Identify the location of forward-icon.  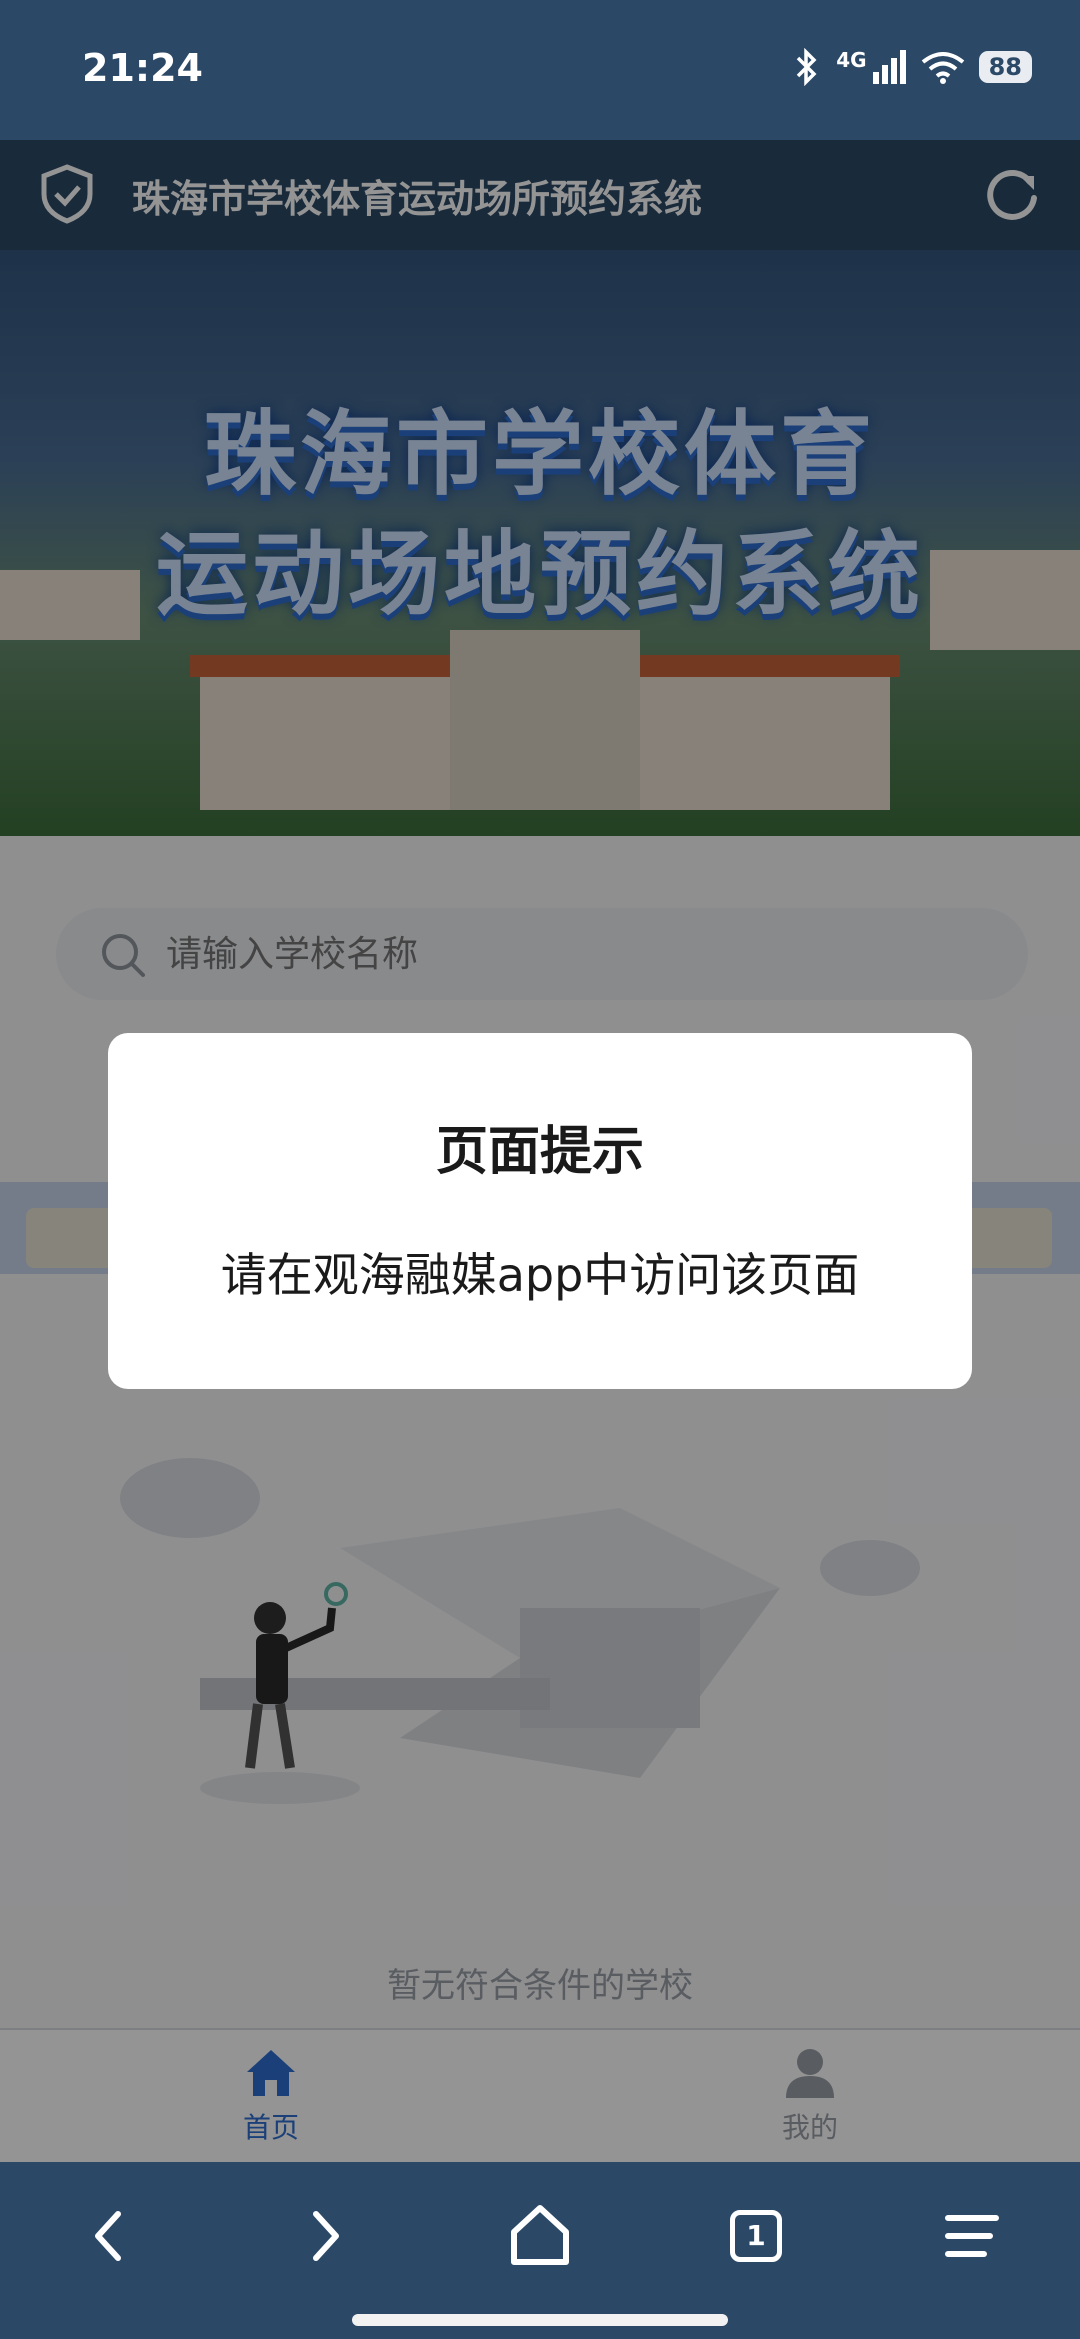
(324, 2236).